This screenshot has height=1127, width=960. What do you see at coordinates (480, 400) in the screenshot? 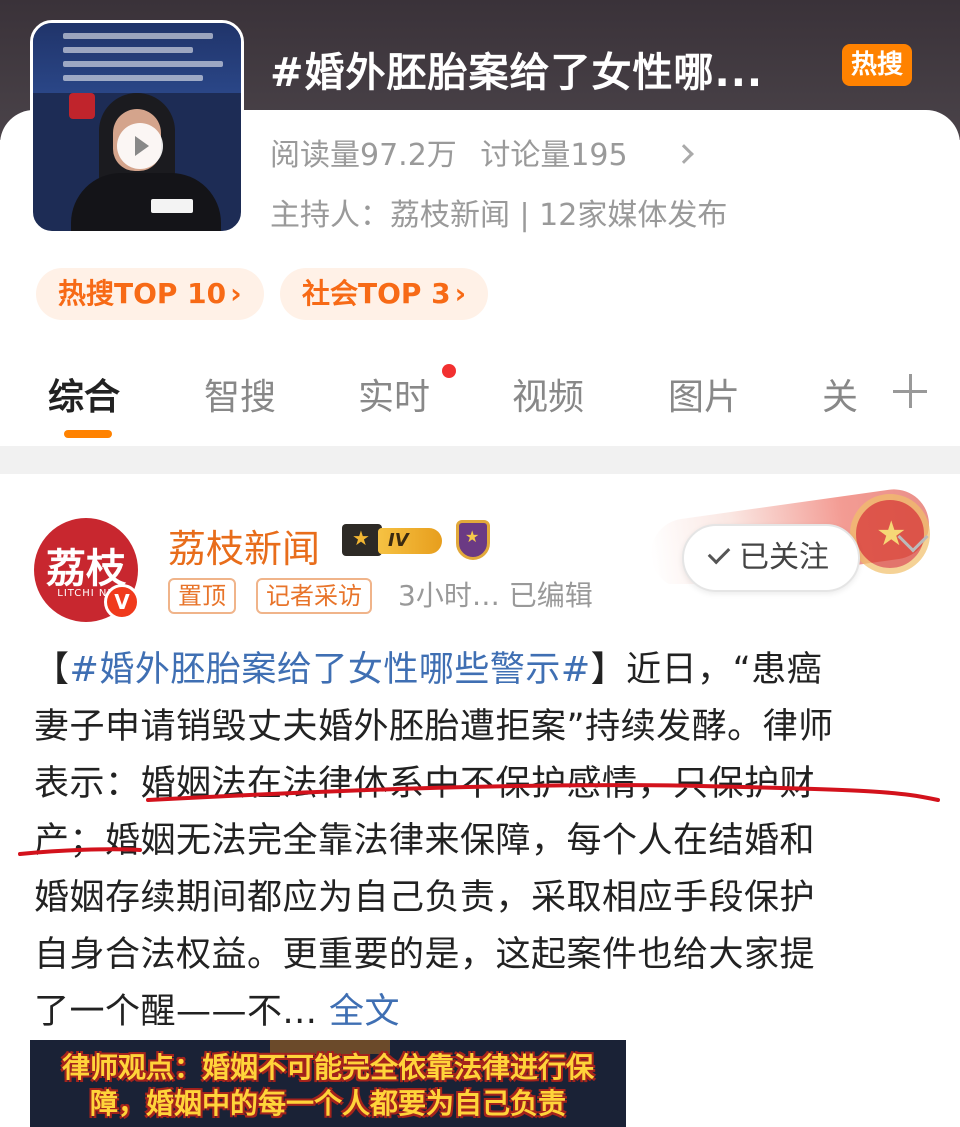
I see `tab-bar: 综合 智搜 实时 视频 图片 关` at bounding box center [480, 400].